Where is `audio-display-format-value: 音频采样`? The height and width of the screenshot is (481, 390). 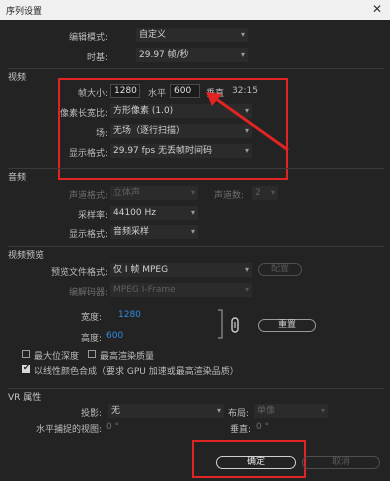
audio-display-format-value: 音频采样 is located at coordinates (131, 232).